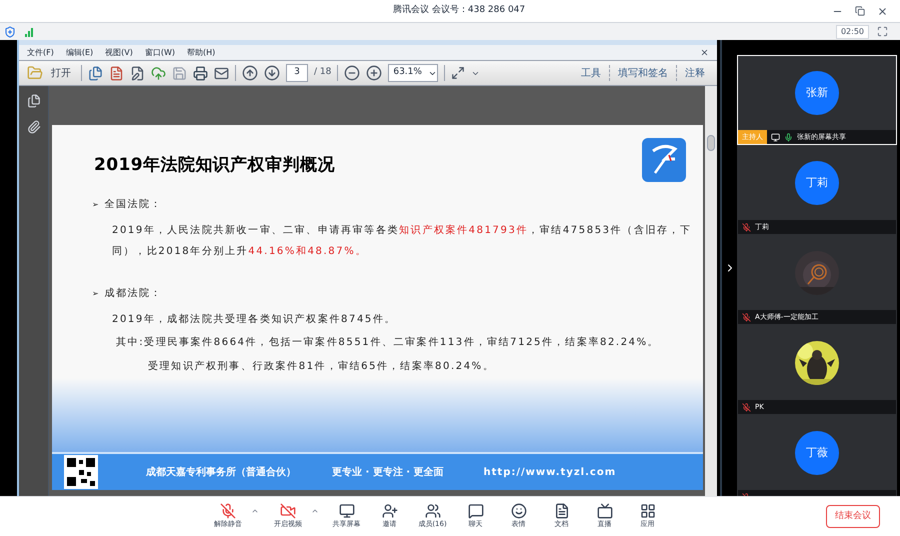  What do you see at coordinates (458, 73) in the screenshot?
I see `fit-page-icon` at bounding box center [458, 73].